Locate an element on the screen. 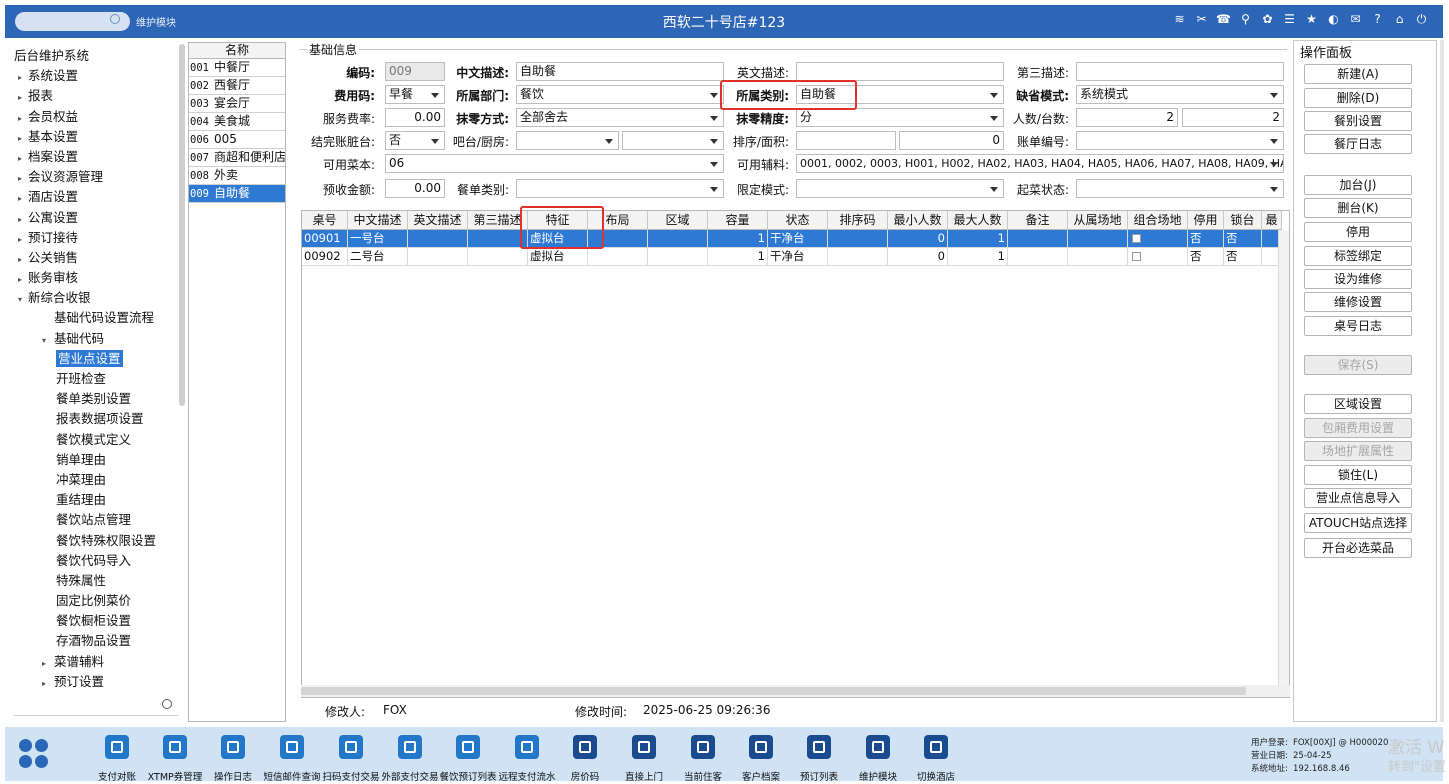 The width and height of the screenshot is (1449, 784). dining-booking-icon is located at coordinates (468, 747).